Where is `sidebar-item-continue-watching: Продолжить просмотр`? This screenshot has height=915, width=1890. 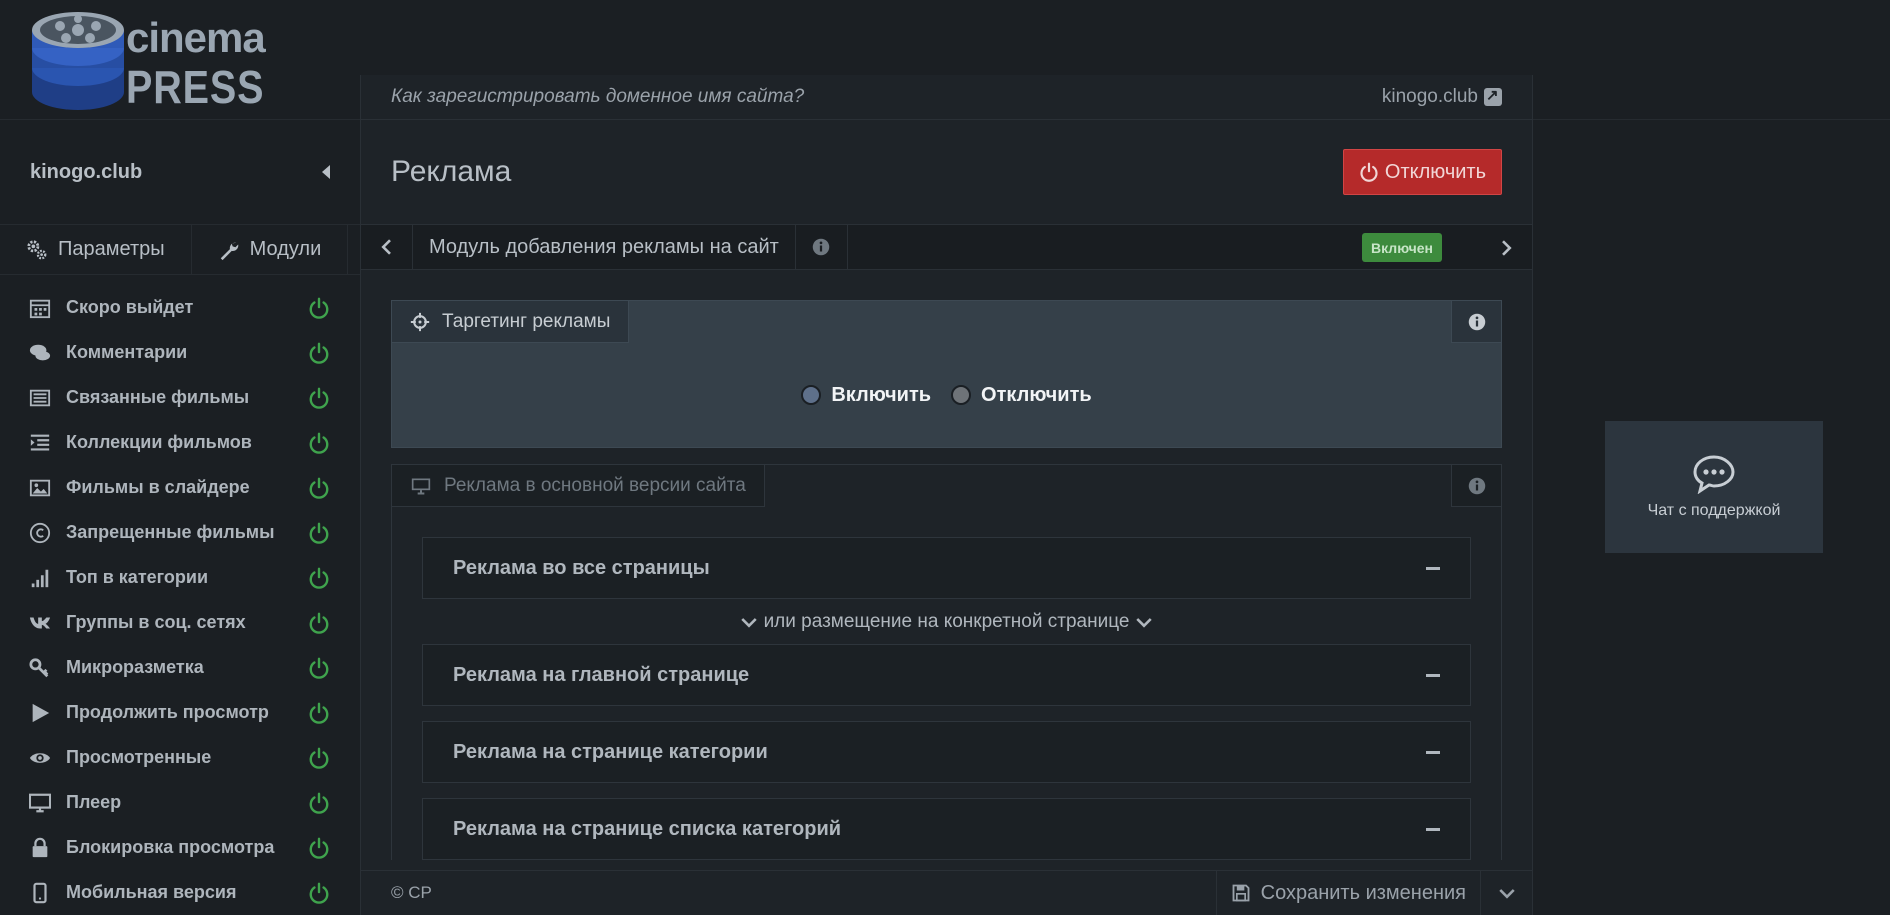 sidebar-item-continue-watching: Продолжить просмотр is located at coordinates (180, 712).